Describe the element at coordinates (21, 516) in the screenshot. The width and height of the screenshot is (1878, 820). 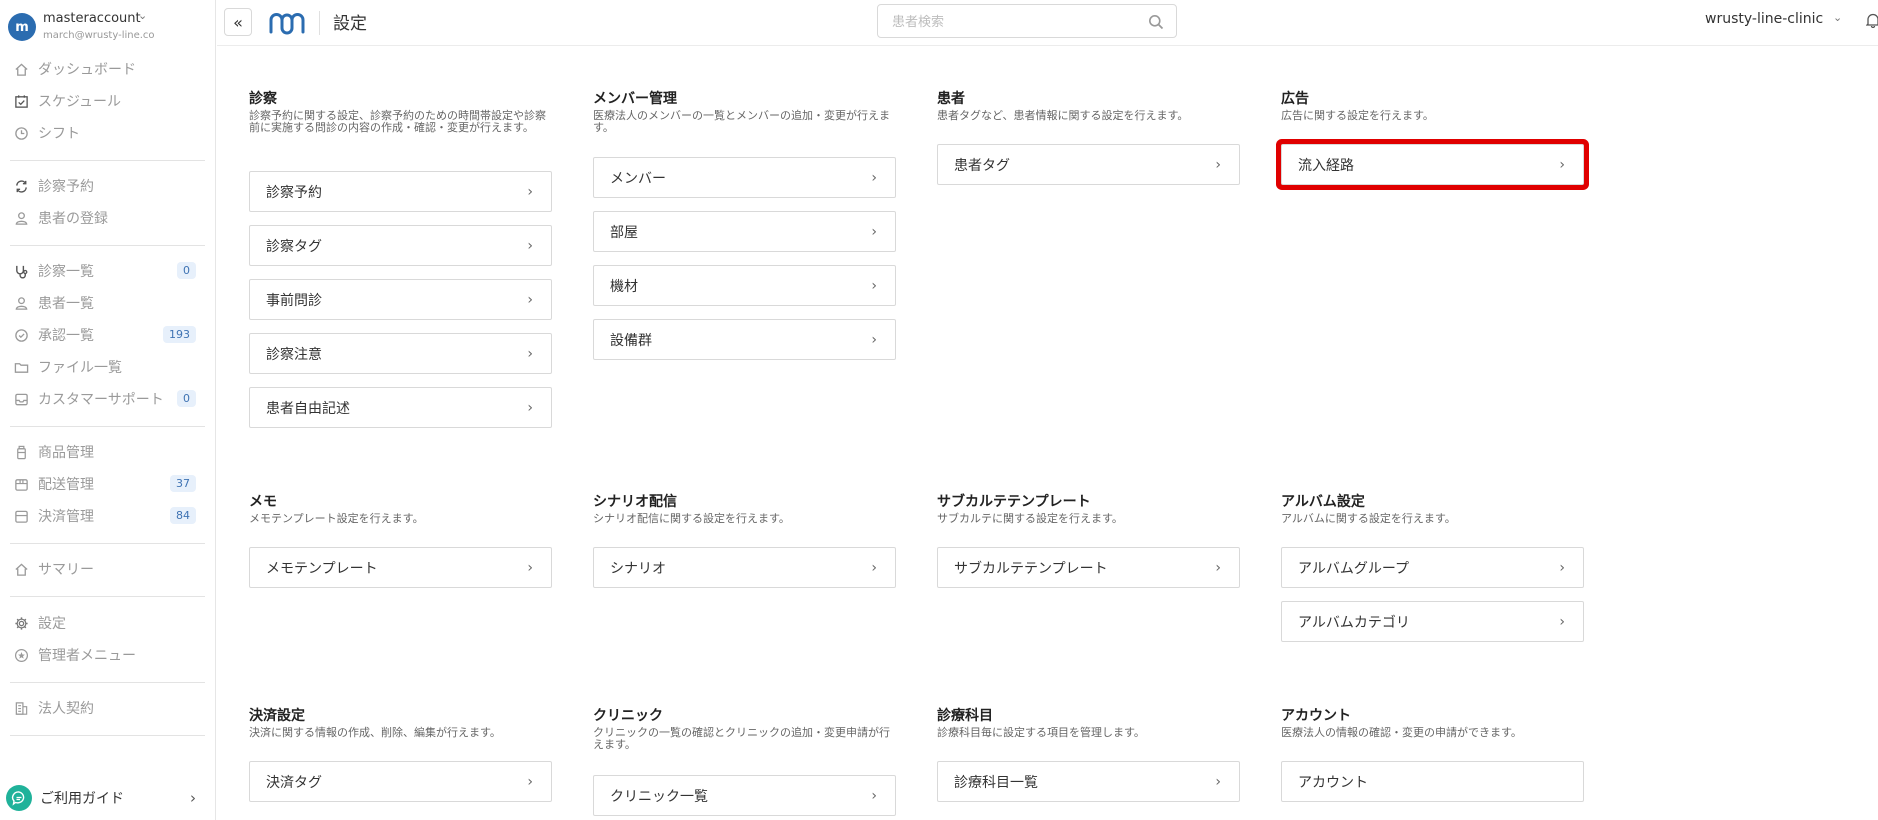
I see `wallet-icon` at that location.